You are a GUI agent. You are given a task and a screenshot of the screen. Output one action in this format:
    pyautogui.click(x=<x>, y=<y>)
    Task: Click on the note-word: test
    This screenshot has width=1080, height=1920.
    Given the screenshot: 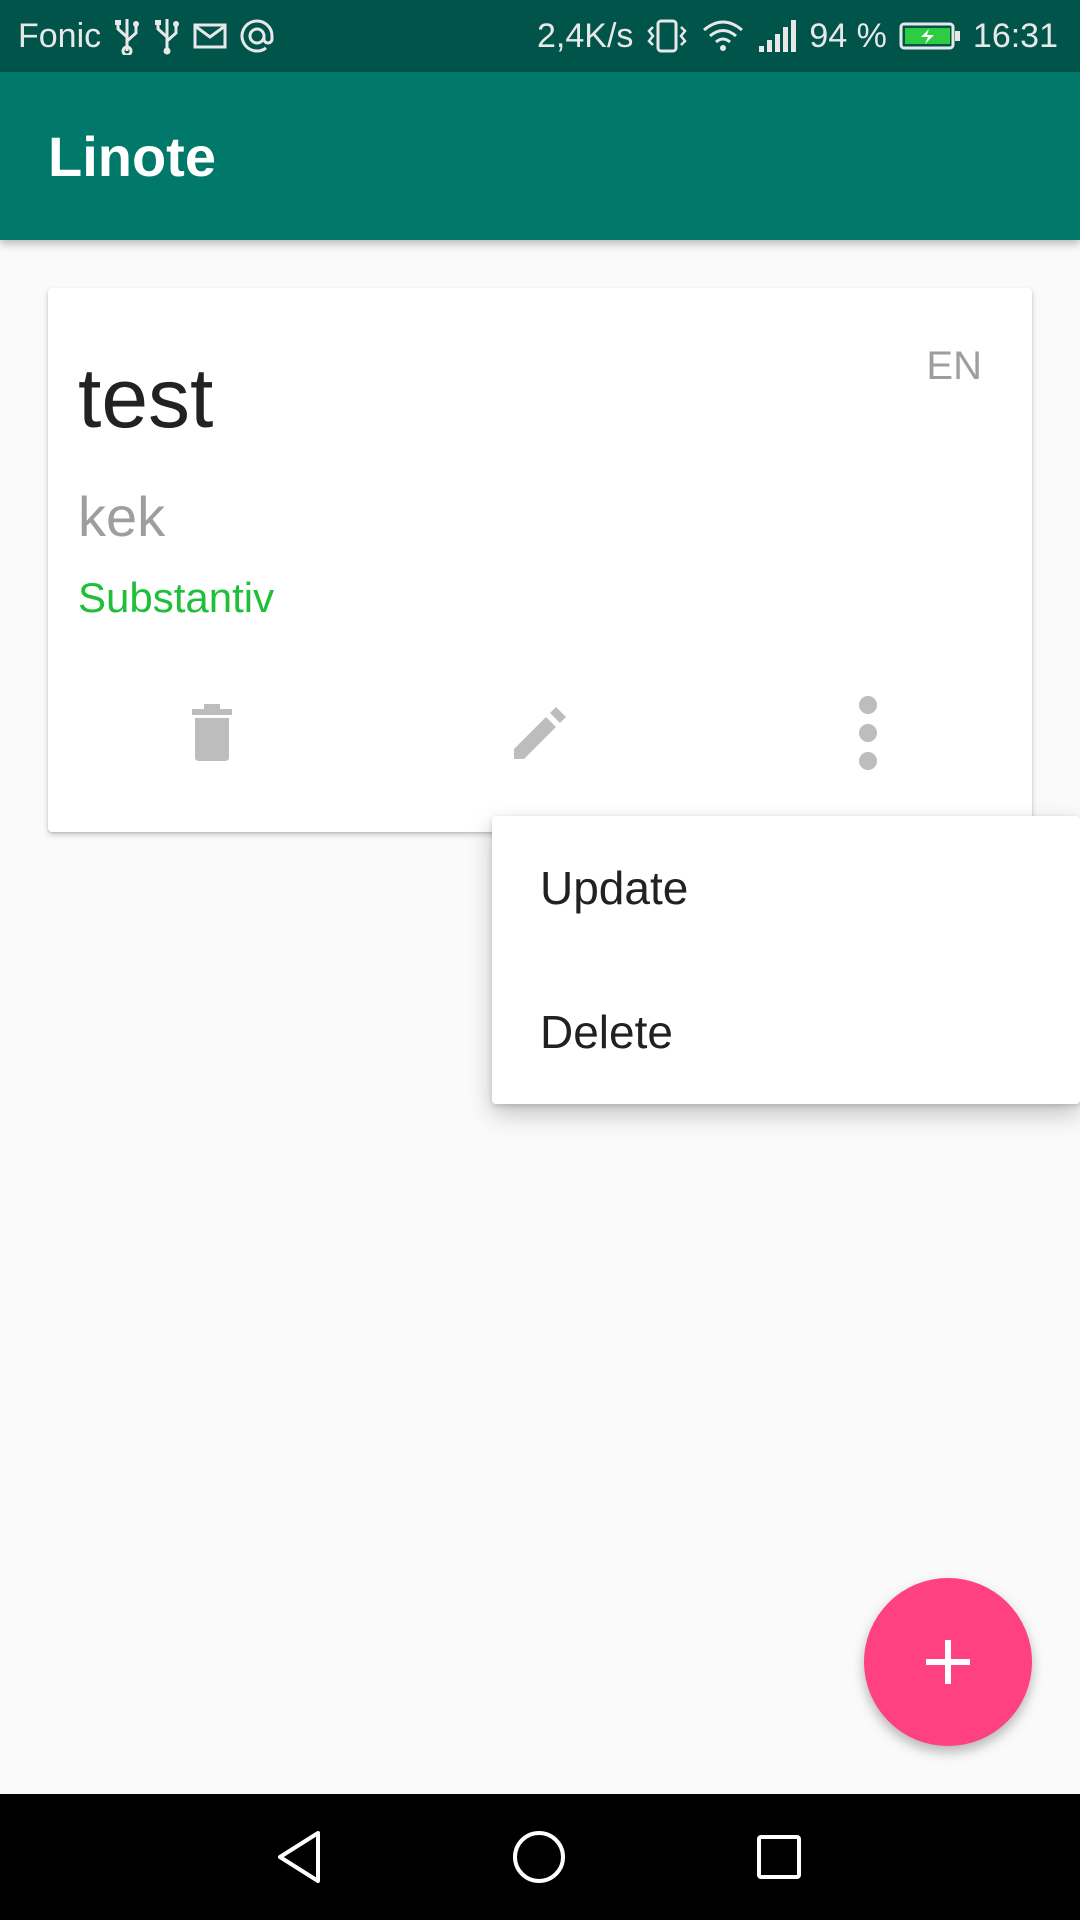 What is the action you would take?
    pyautogui.click(x=146, y=398)
    